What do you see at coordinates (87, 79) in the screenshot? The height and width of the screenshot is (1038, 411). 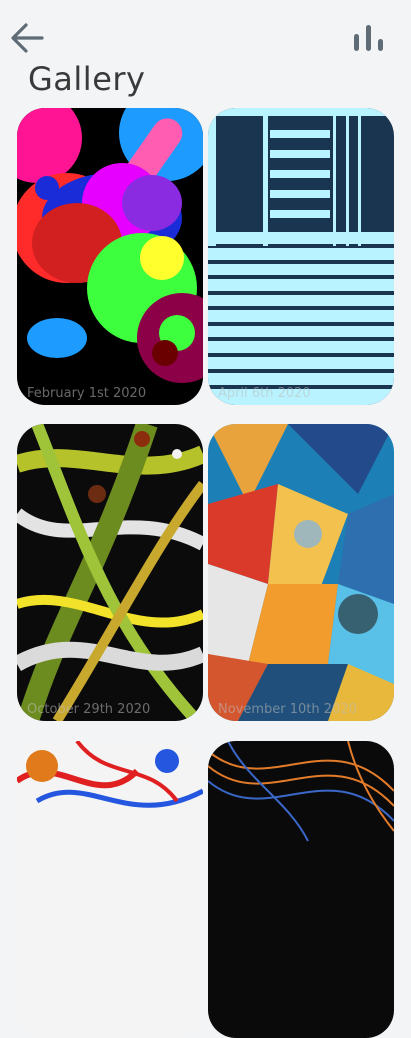 I see `page-title: Gallery` at bounding box center [87, 79].